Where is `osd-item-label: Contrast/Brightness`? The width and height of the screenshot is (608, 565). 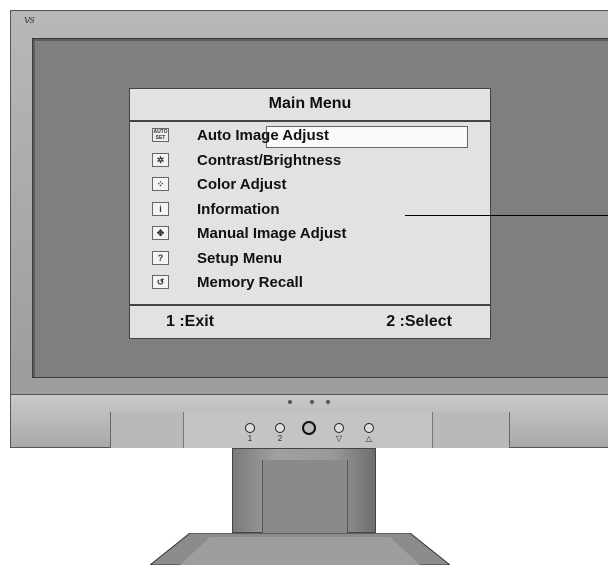
osd-item-label: Contrast/Brightness is located at coordinates (269, 160).